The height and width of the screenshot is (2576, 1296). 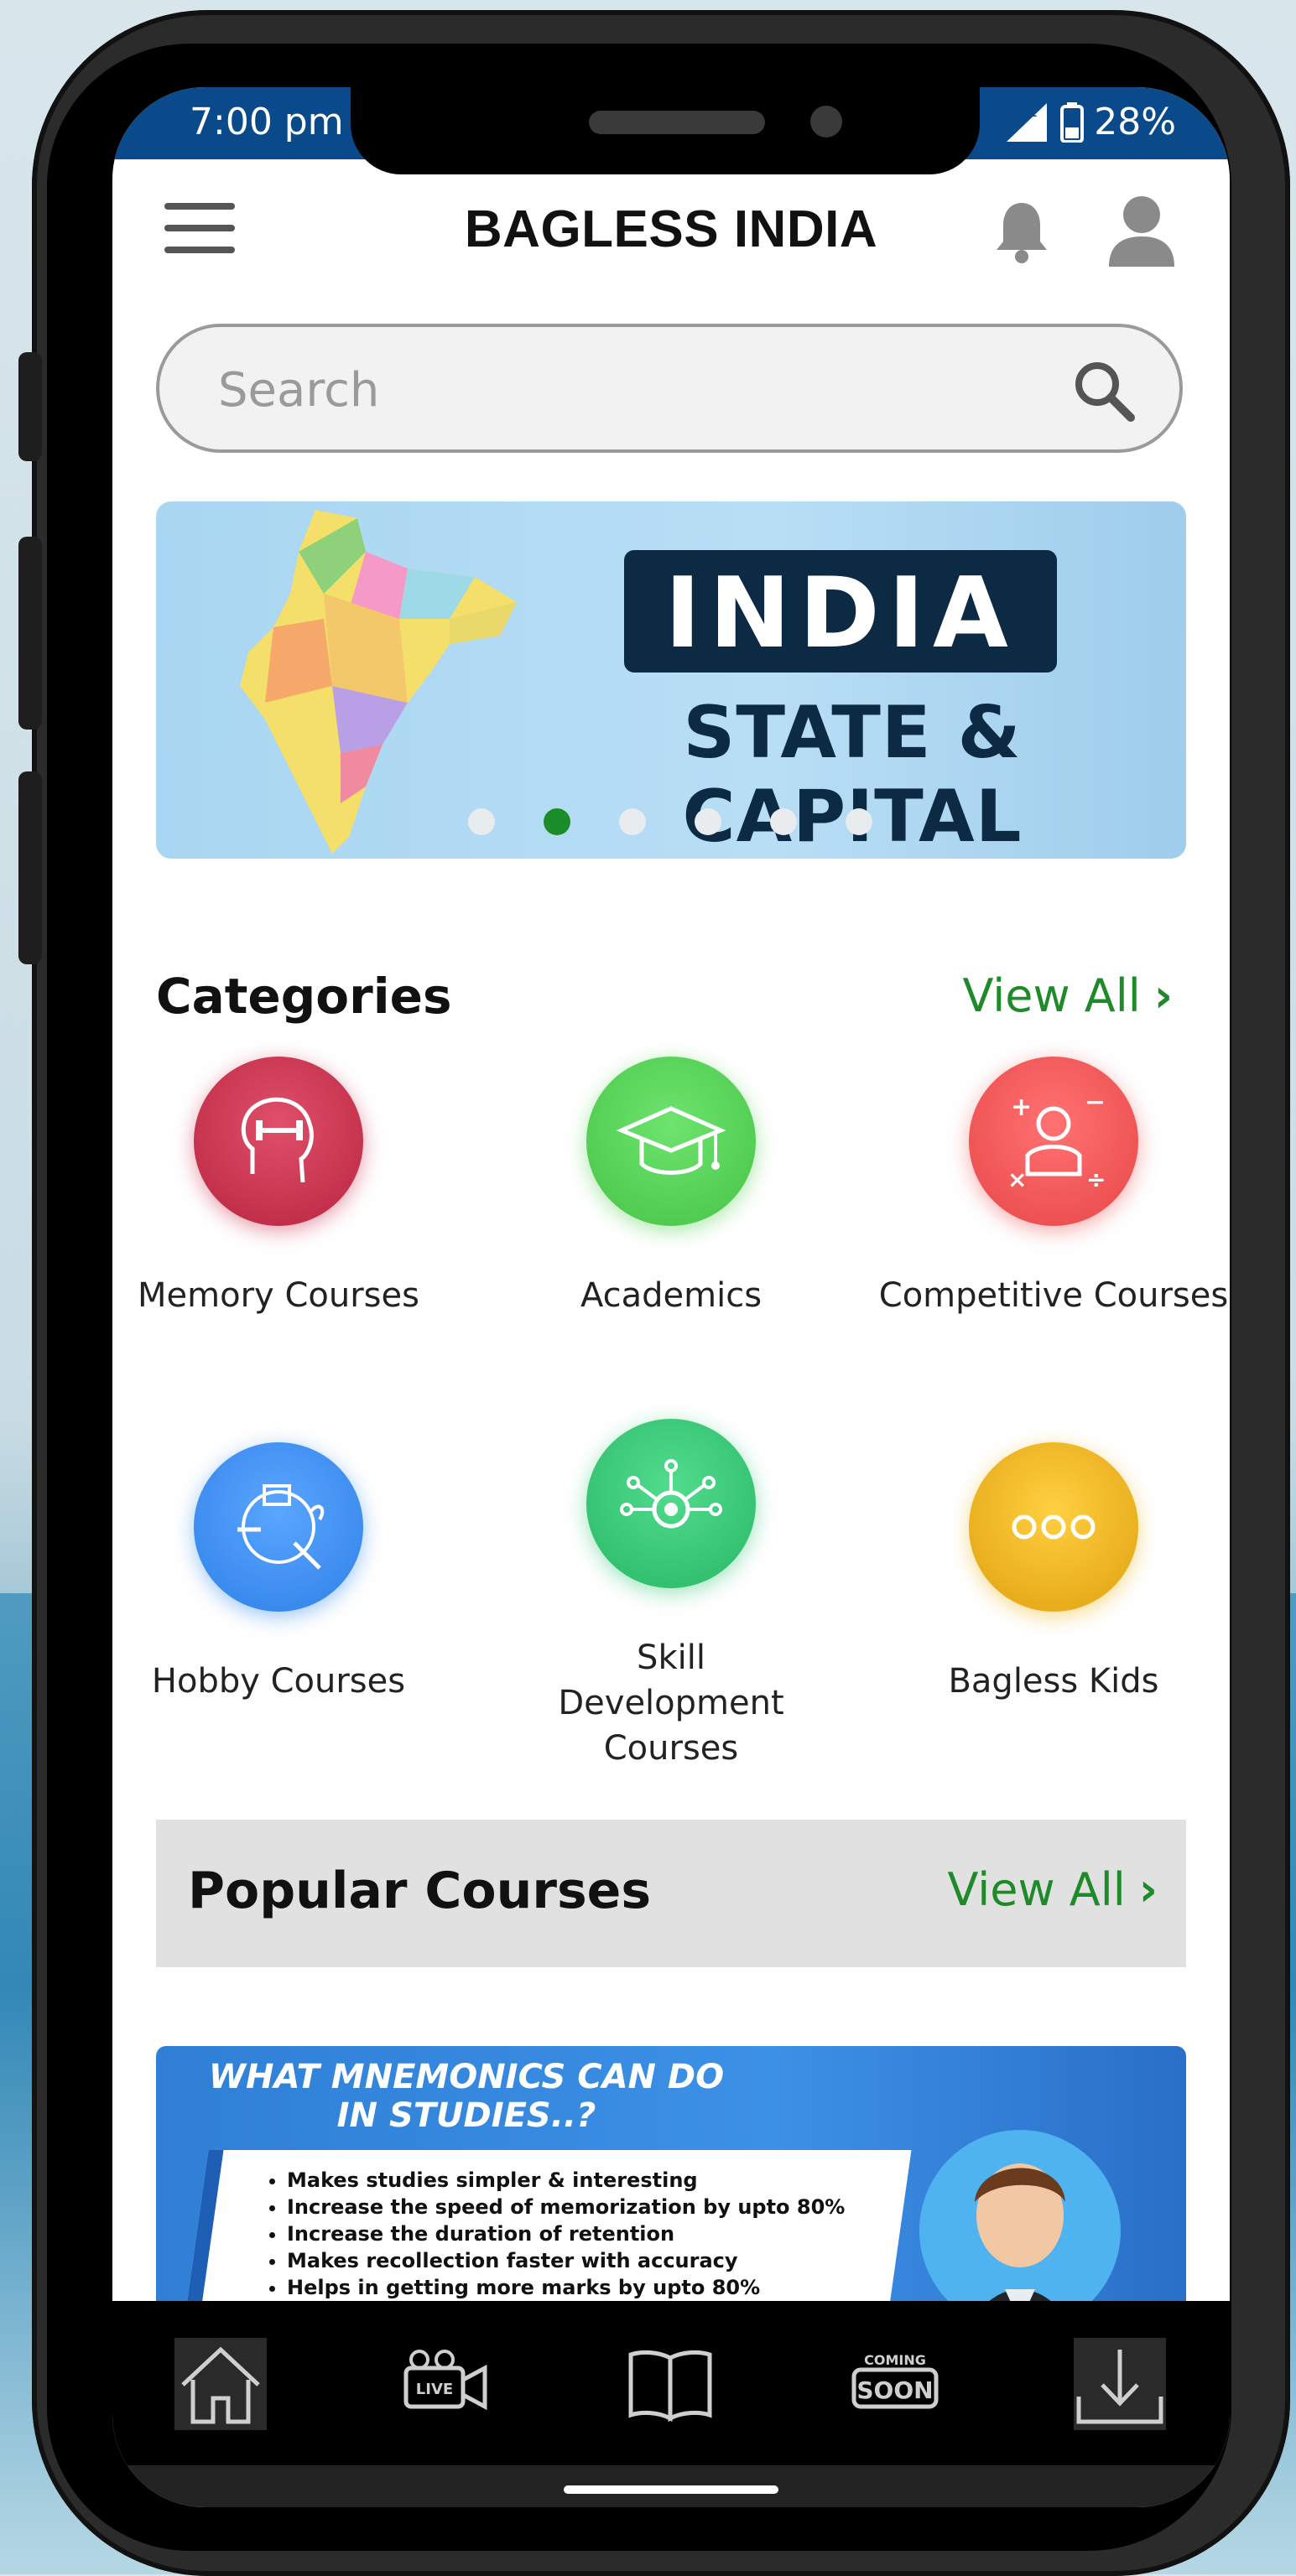 What do you see at coordinates (1053, 1295) in the screenshot?
I see `category-label: Competitive Courses` at bounding box center [1053, 1295].